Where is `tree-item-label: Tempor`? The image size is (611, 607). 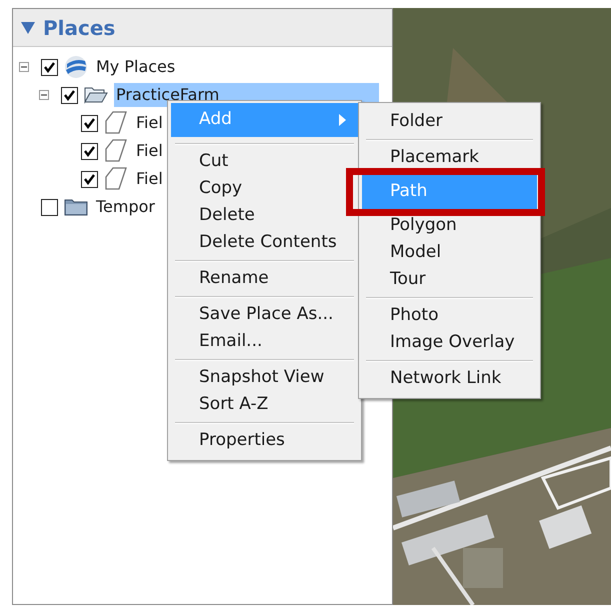 tree-item-label: Tempor is located at coordinates (126, 207).